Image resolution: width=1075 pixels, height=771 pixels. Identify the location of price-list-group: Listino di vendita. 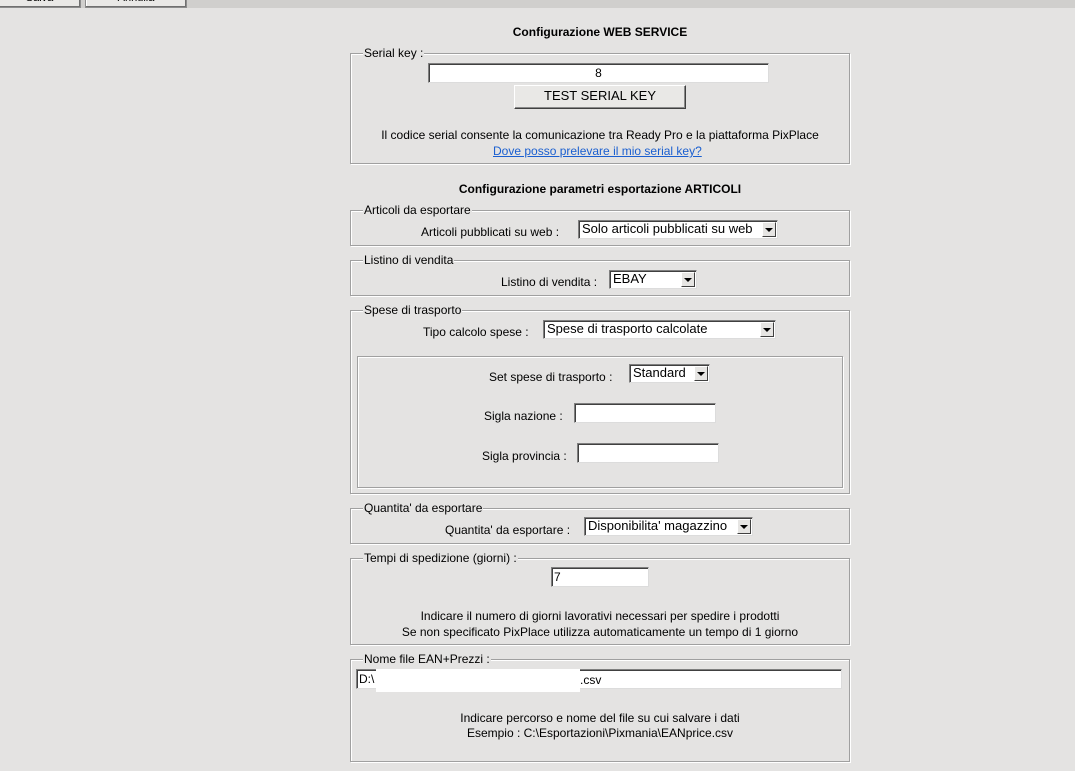
(600, 274).